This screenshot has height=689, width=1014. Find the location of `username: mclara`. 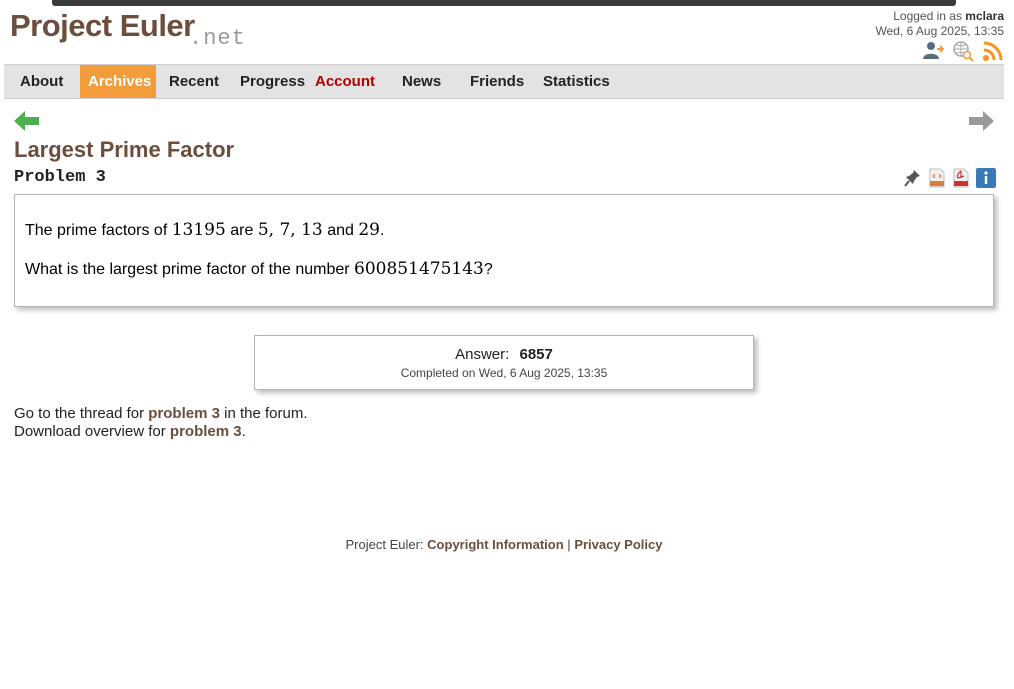

username: mclara is located at coordinates (984, 16).